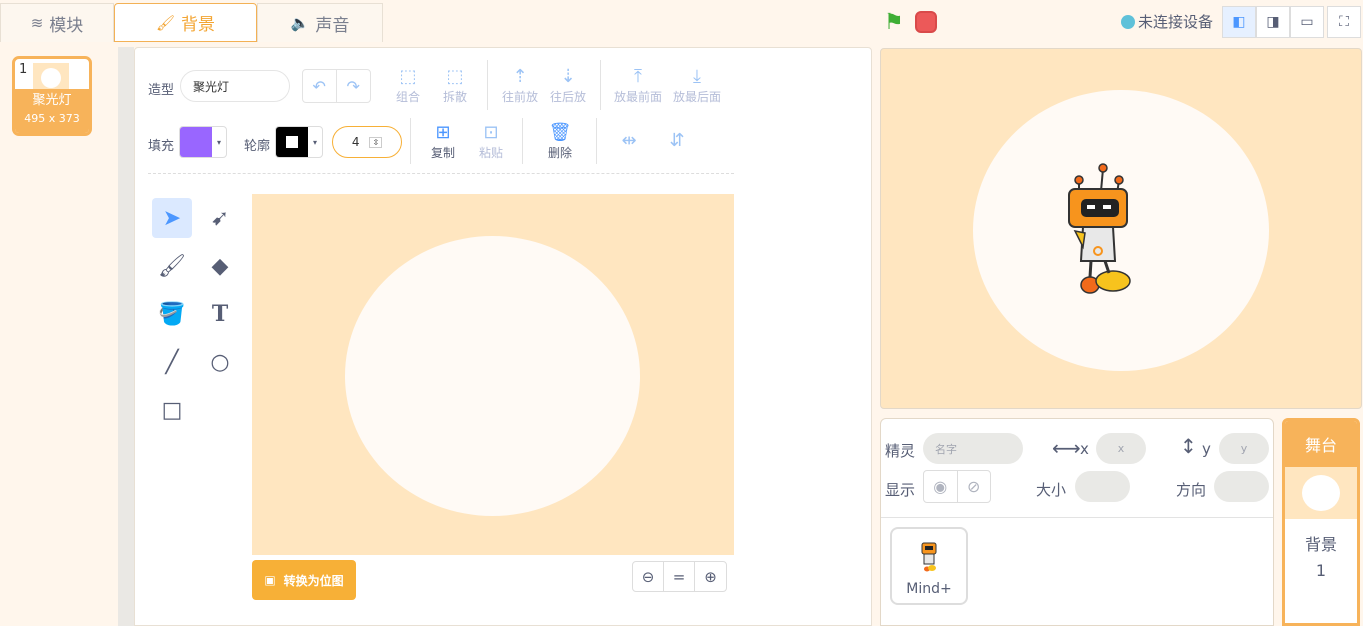  What do you see at coordinates (974, 486) in the screenshot?
I see `eye-slash-icon: ⊘` at bounding box center [974, 486].